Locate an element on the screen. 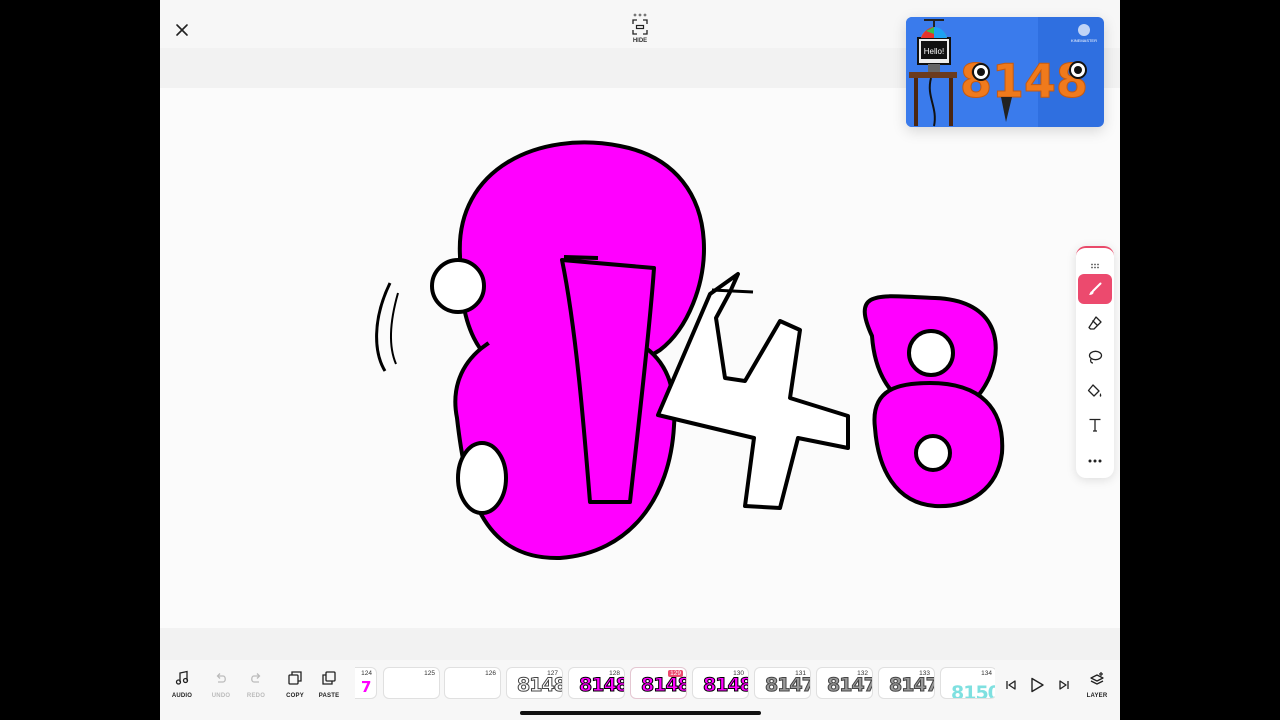 This screenshot has width=1280, height=720. more-tools-button is located at coordinates (1095, 461).